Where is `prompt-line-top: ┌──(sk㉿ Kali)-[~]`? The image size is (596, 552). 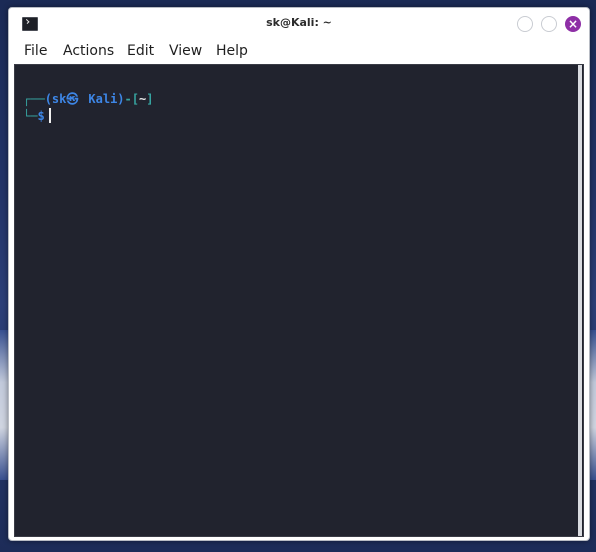 prompt-line-top: ┌──(sk㉿ Kali)-[~] is located at coordinates (88, 98).